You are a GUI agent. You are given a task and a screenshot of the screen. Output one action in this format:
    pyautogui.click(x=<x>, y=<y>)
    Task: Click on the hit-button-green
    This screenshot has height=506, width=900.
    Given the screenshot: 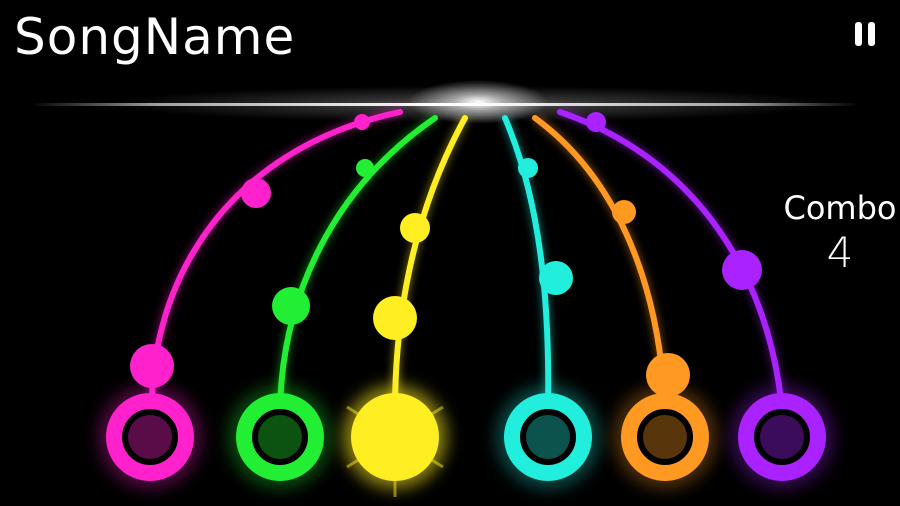 What is the action you would take?
    pyautogui.click(x=280, y=437)
    